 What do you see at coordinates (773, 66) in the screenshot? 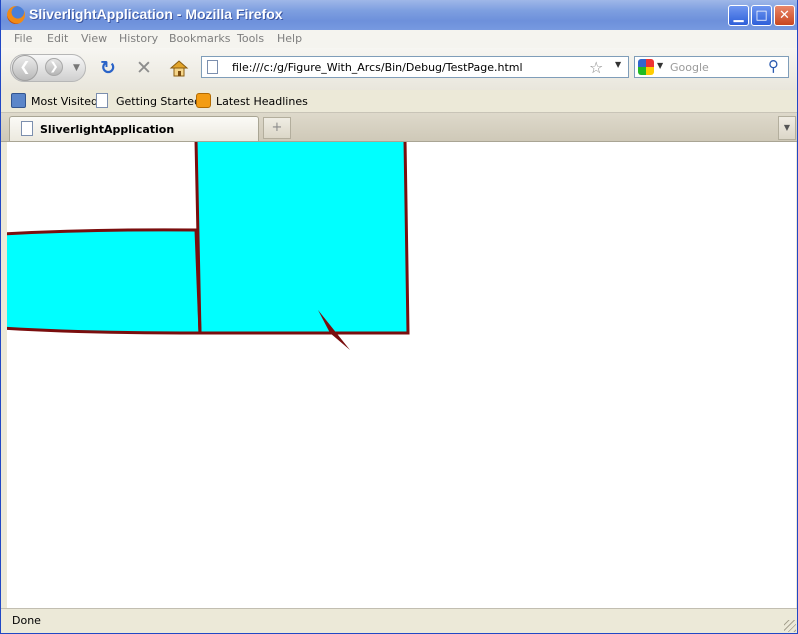
I see `magnifier-icon: ⚲` at bounding box center [773, 66].